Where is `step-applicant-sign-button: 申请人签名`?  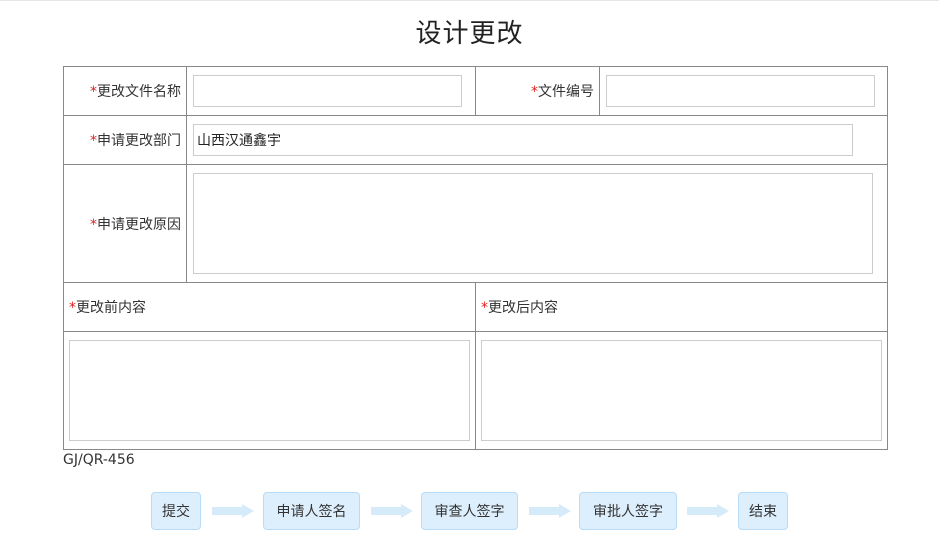 step-applicant-sign-button: 申请人签名 is located at coordinates (311, 511).